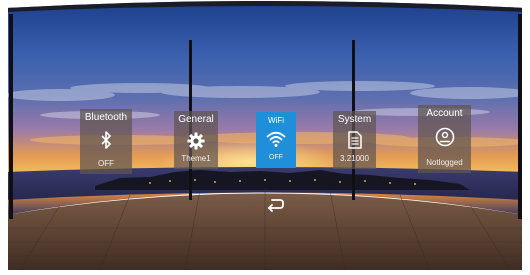 The height and width of the screenshot is (275, 530). Describe the element at coordinates (276, 157) in the screenshot. I see `wifi-status: OFF` at that location.